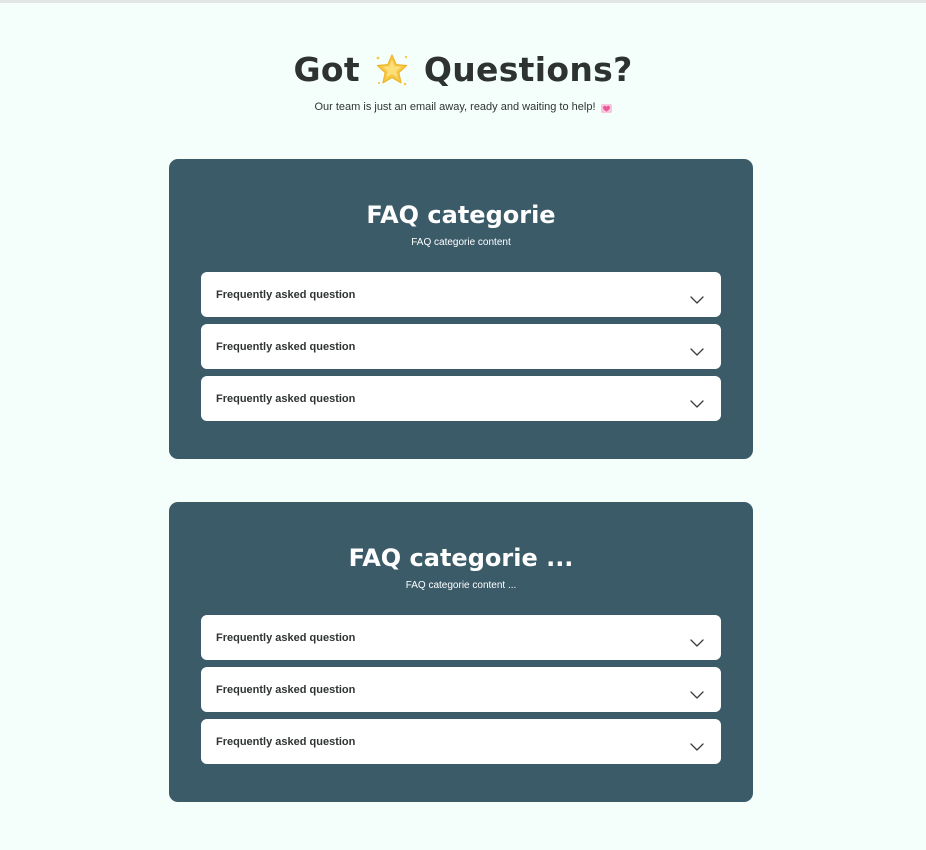 Image resolution: width=926 pixels, height=850 pixels. Describe the element at coordinates (463, 1) in the screenshot. I see `top-divider` at that location.